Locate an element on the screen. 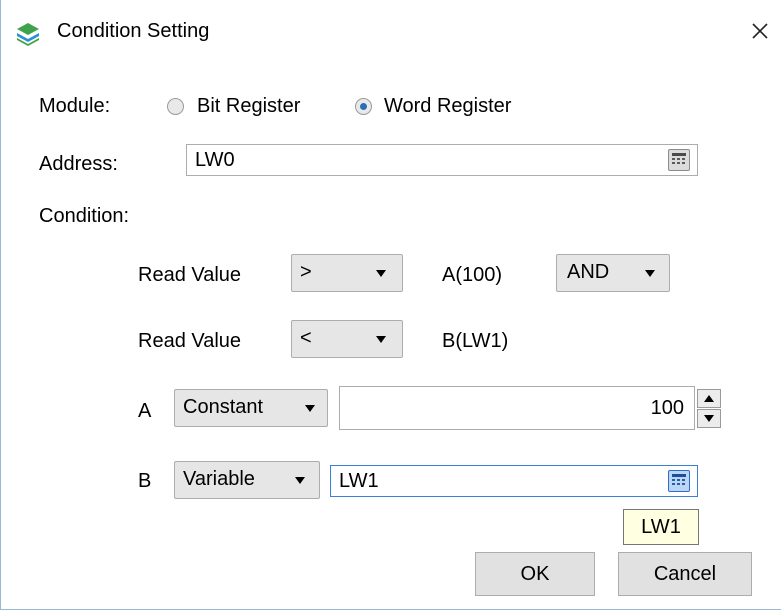 Image resolution: width=781 pixels, height=610 pixels. condition-label: Condition: is located at coordinates (84, 216).